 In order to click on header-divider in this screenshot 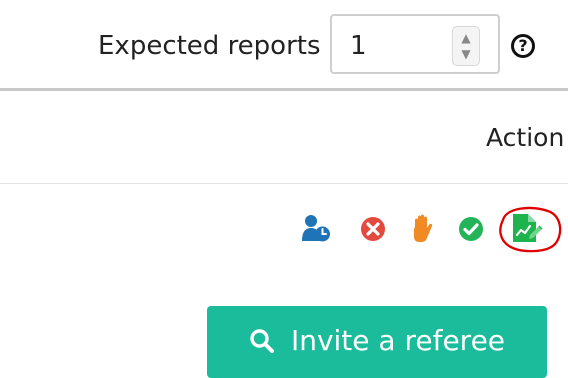, I will do `click(284, 89)`.